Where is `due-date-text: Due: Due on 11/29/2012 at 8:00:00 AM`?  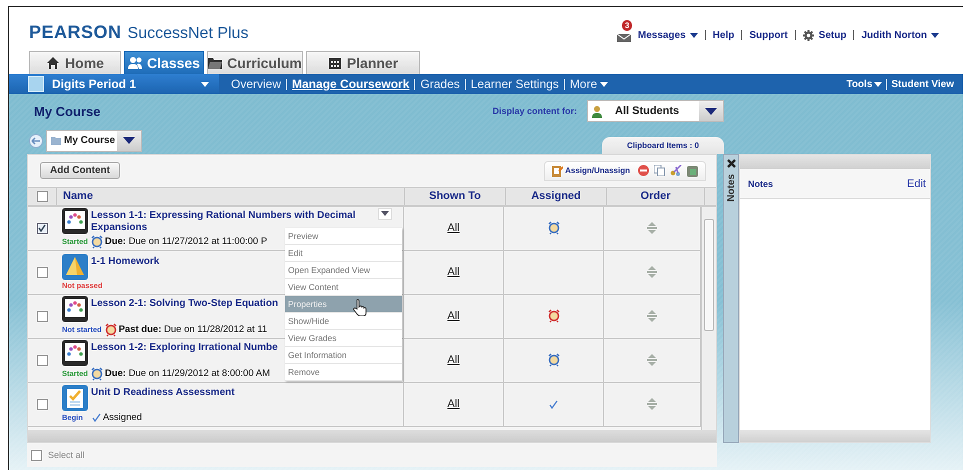 due-date-text: Due: Due on 11/29/2012 at 8:00:00 AM is located at coordinates (187, 374).